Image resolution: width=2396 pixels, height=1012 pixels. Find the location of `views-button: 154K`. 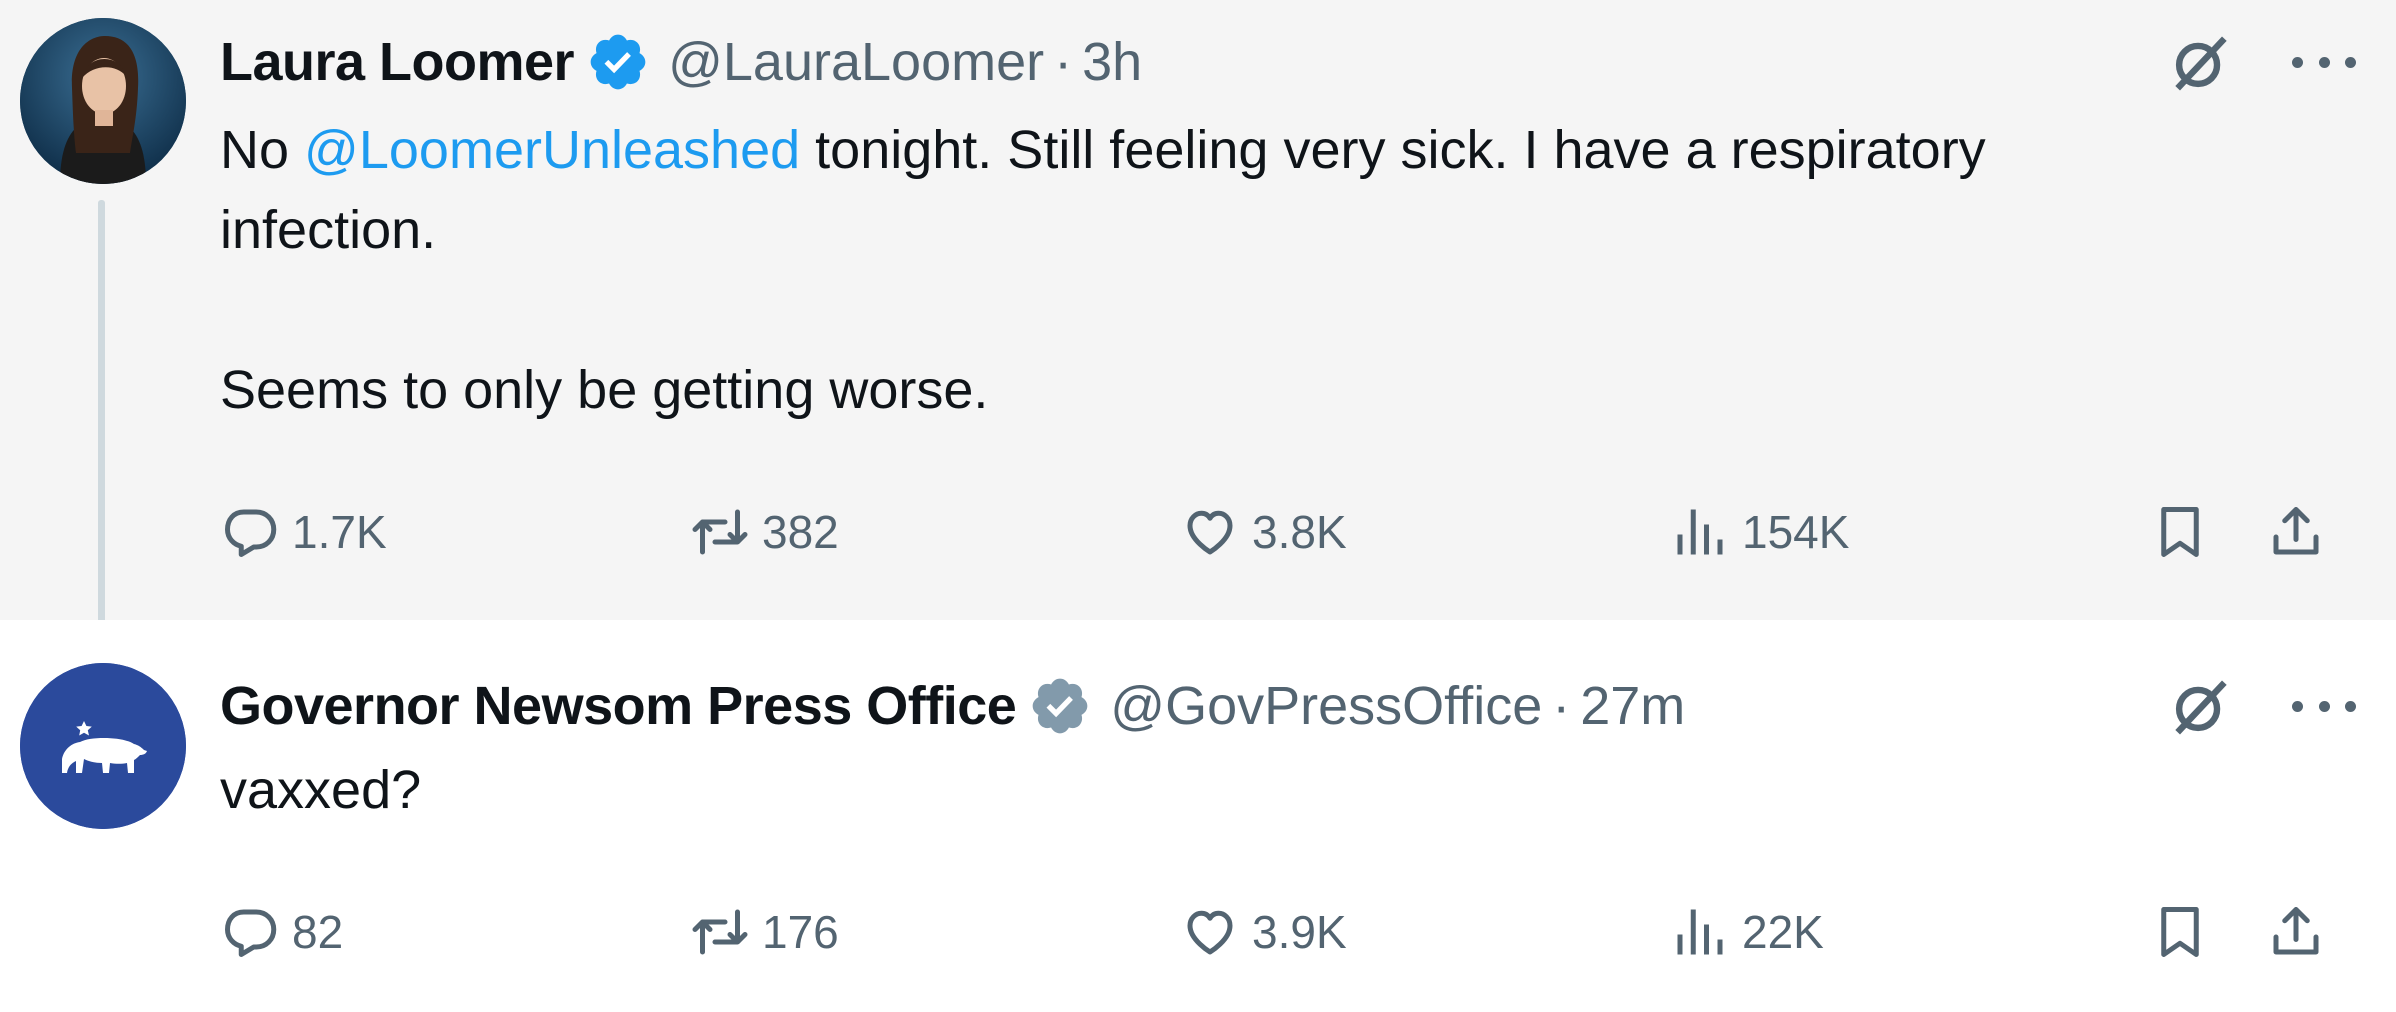

views-button: 154K is located at coordinates (1759, 532).